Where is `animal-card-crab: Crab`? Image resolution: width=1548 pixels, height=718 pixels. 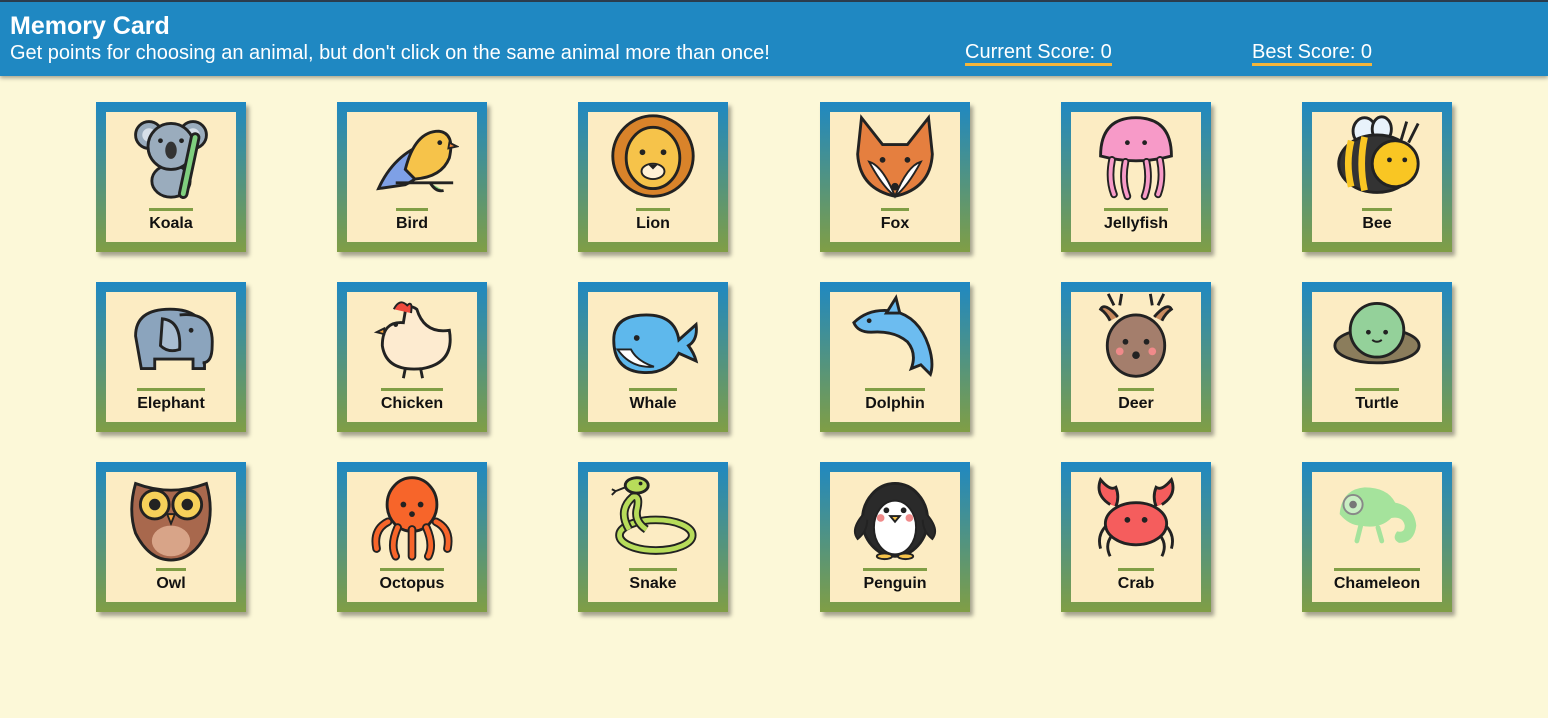 animal-card-crab: Crab is located at coordinates (1136, 537).